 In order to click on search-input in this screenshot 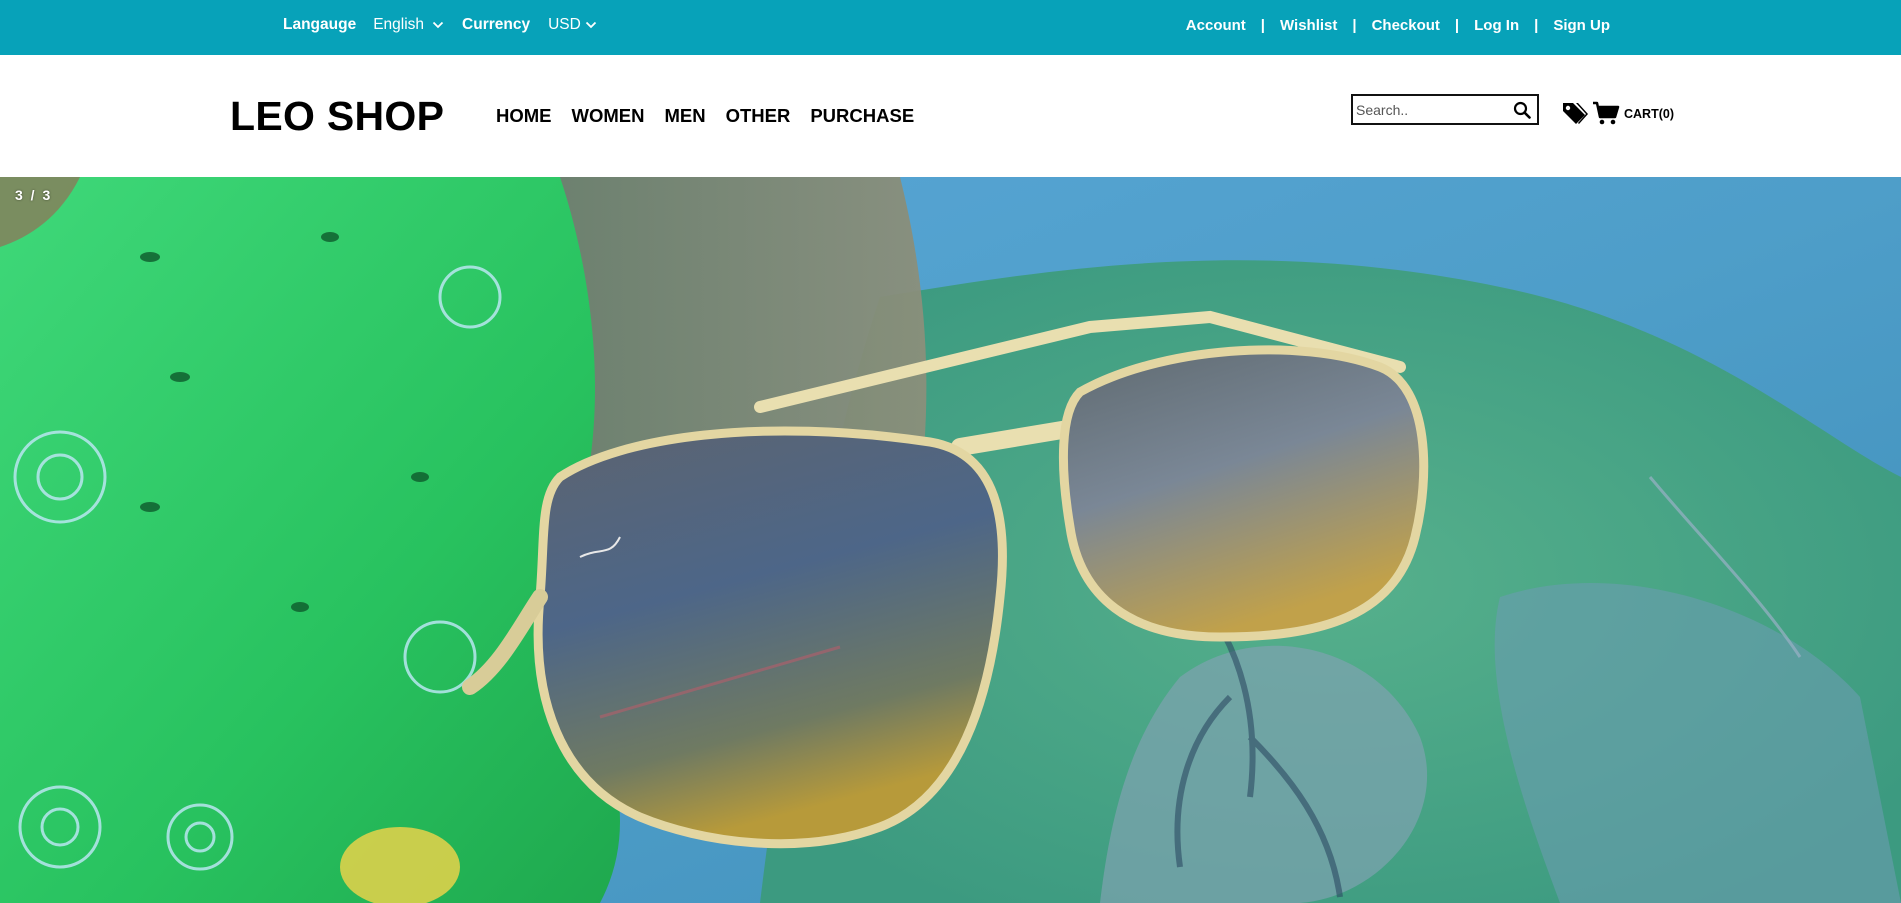, I will do `click(1428, 109)`.